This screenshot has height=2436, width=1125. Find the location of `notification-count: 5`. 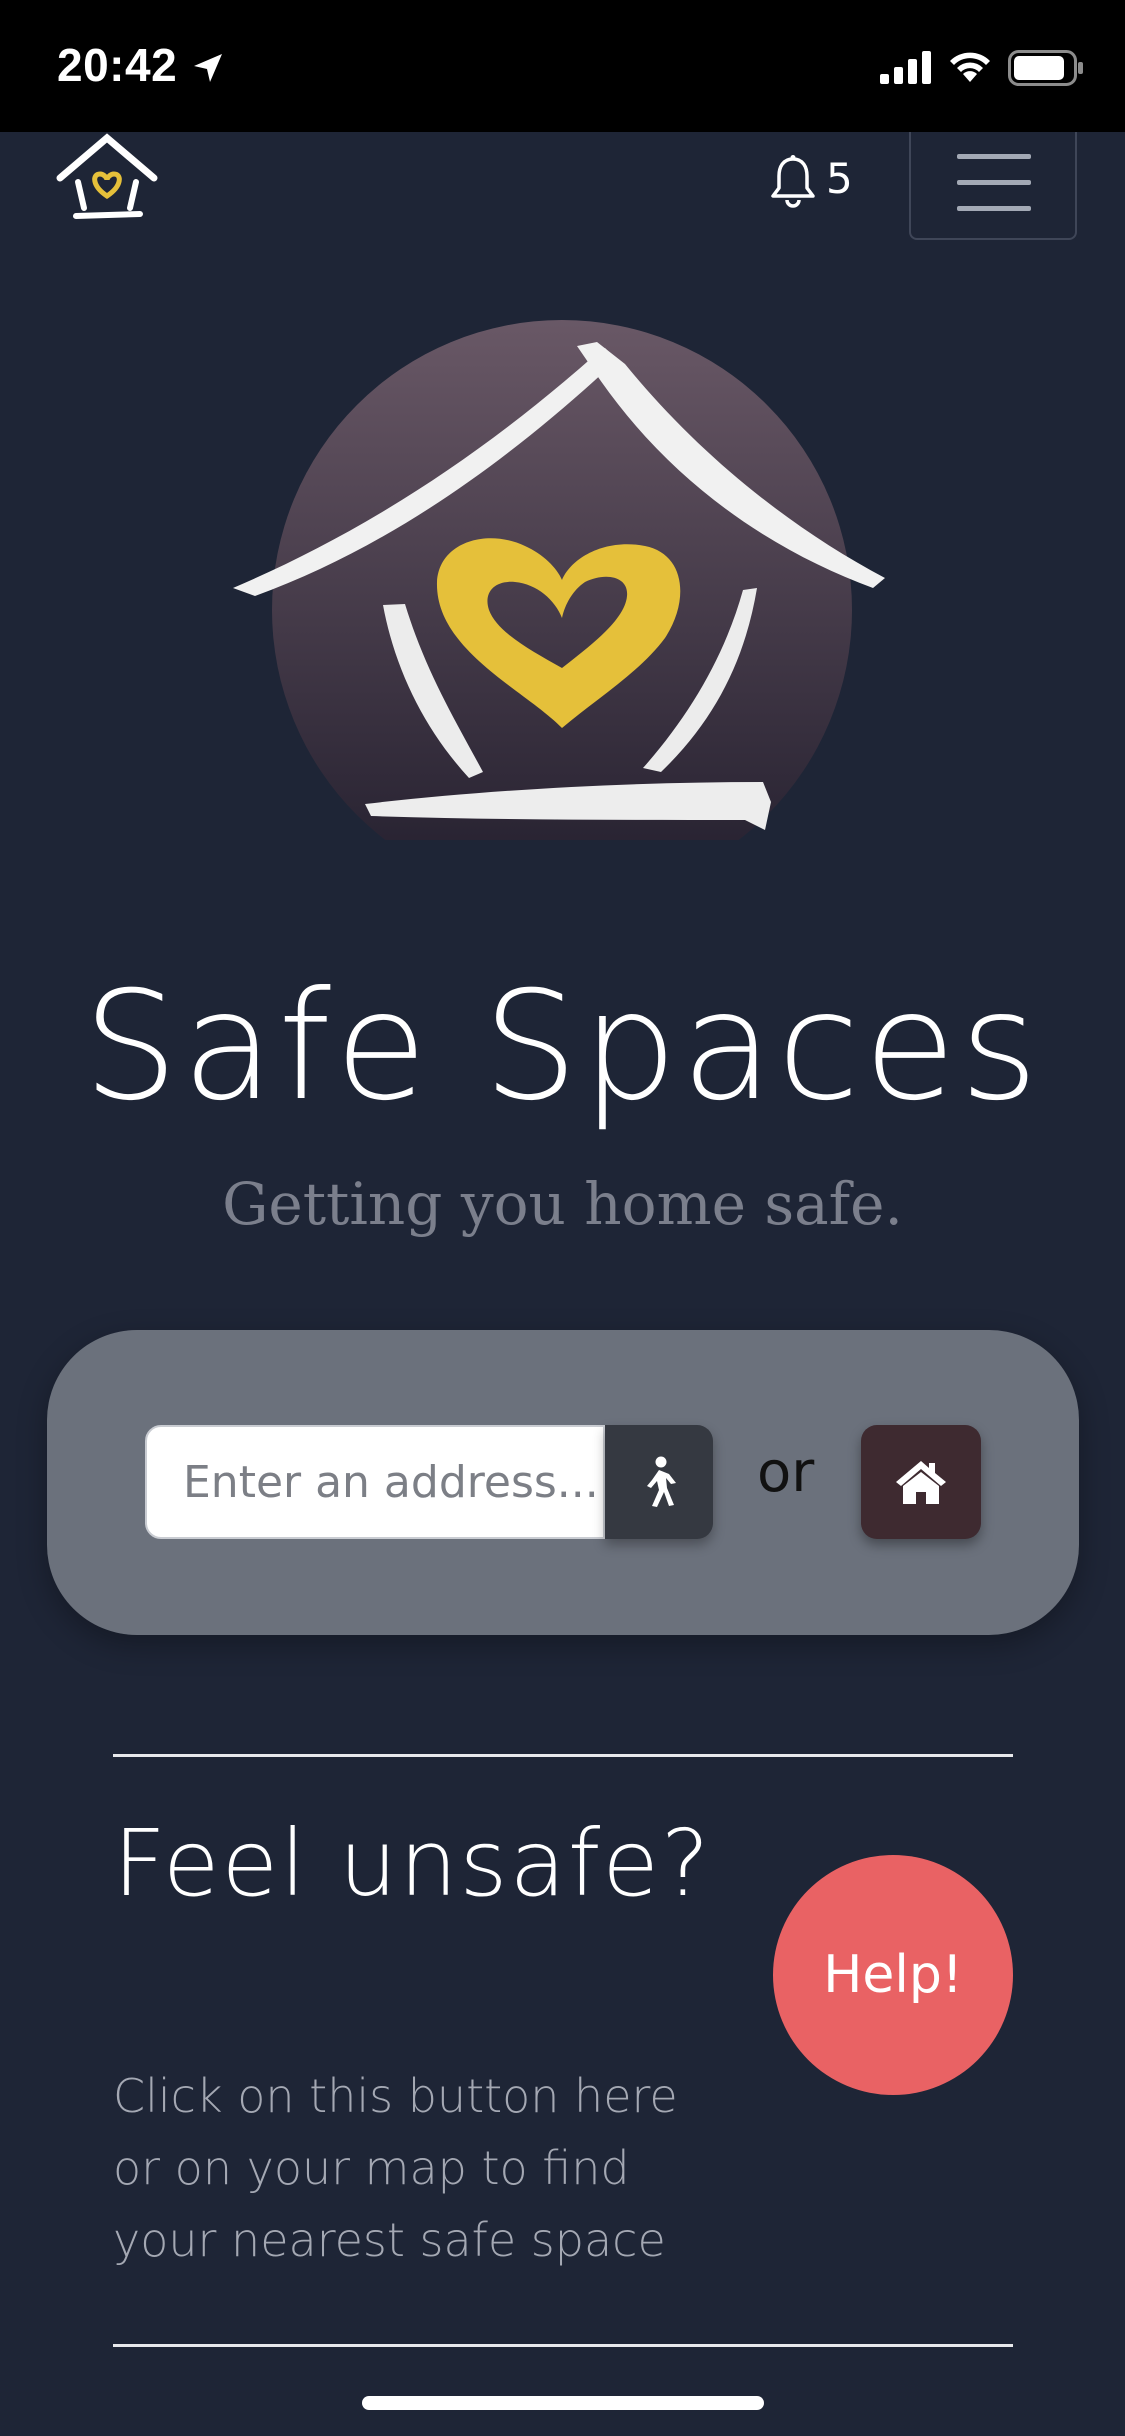

notification-count: 5 is located at coordinates (839, 178).